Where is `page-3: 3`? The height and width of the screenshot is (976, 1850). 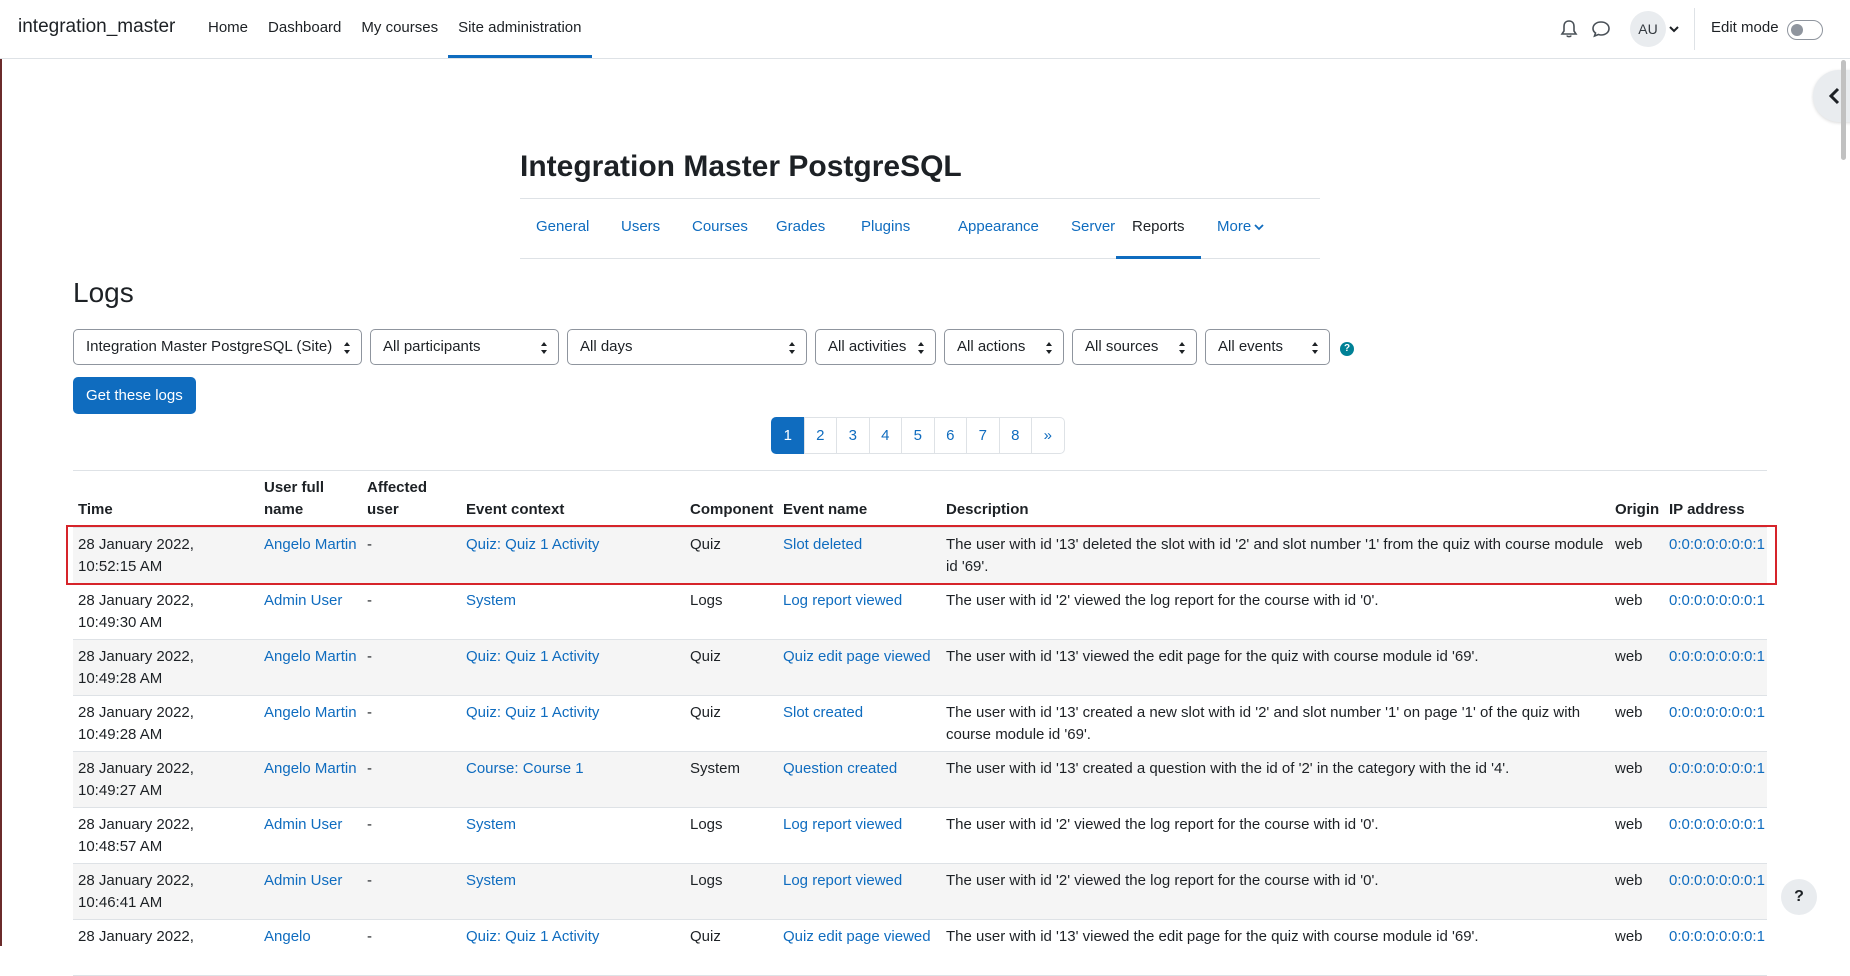
page-3: 3 is located at coordinates (853, 435).